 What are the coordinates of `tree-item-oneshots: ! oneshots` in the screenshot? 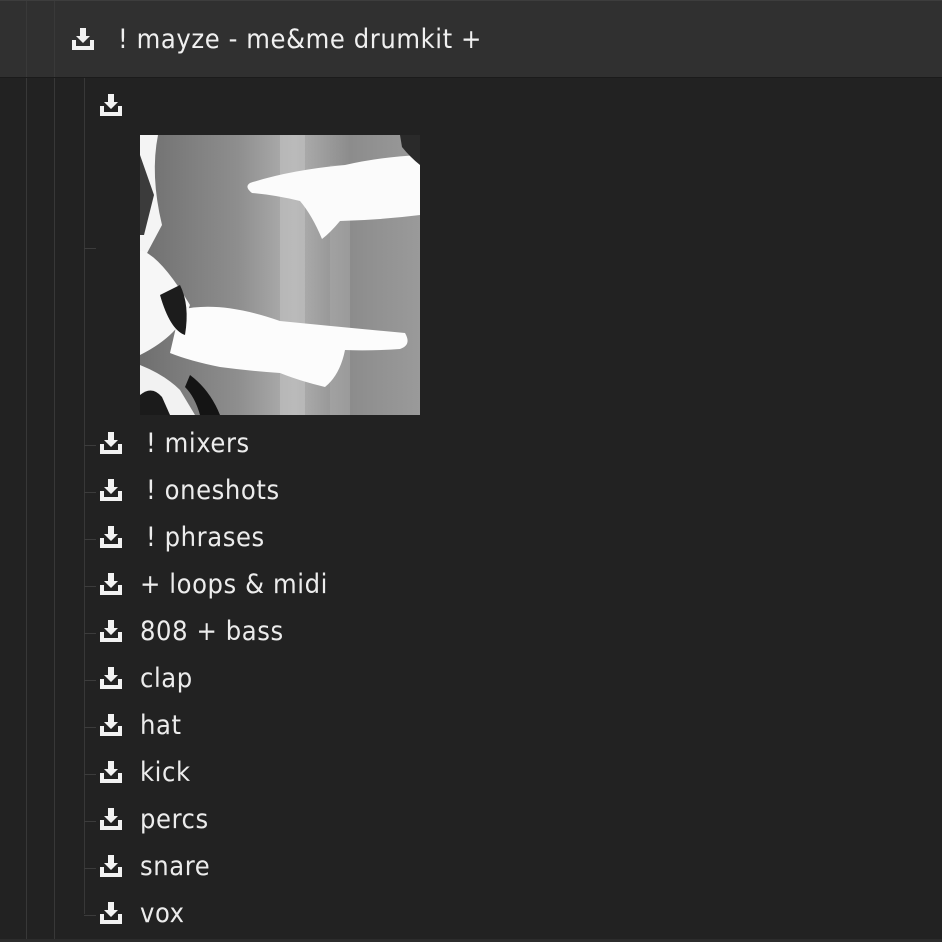 It's located at (189, 490).